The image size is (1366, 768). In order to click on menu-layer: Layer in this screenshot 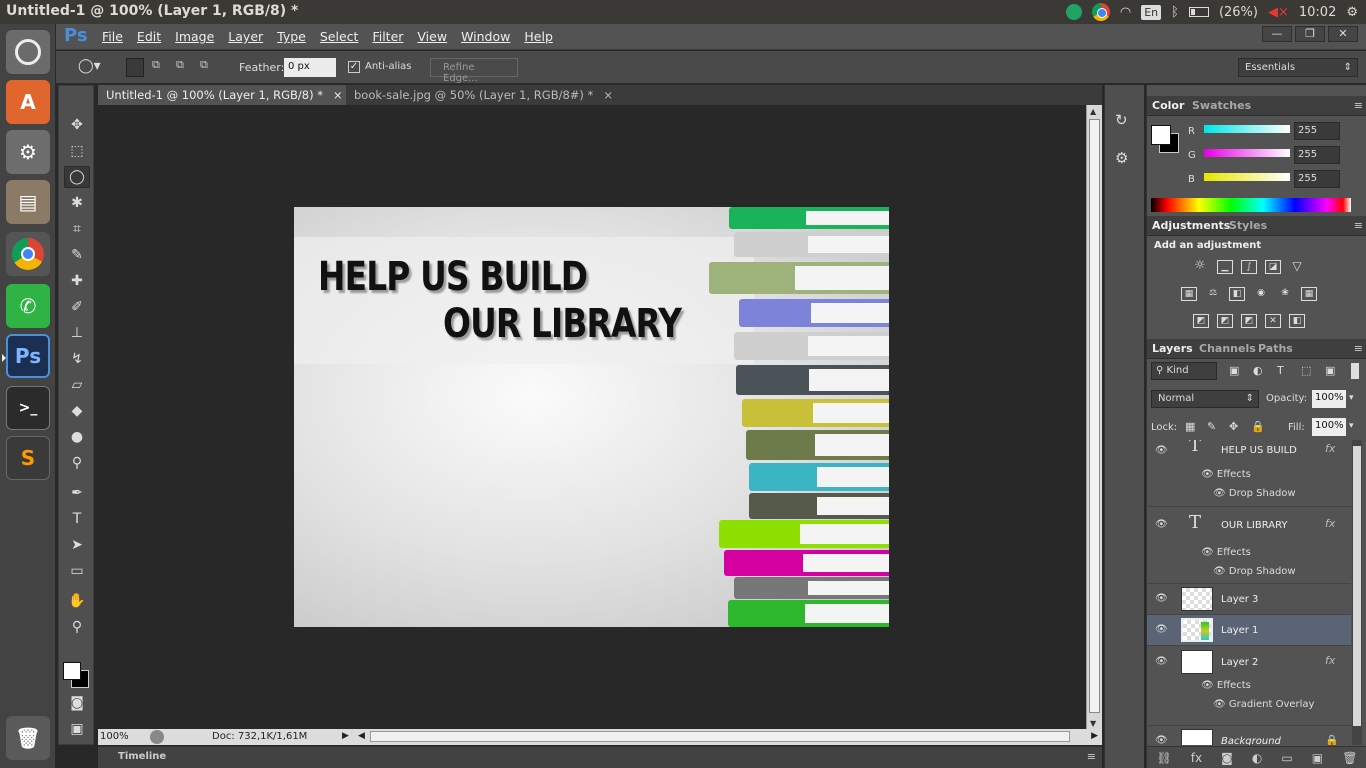, I will do `click(245, 36)`.